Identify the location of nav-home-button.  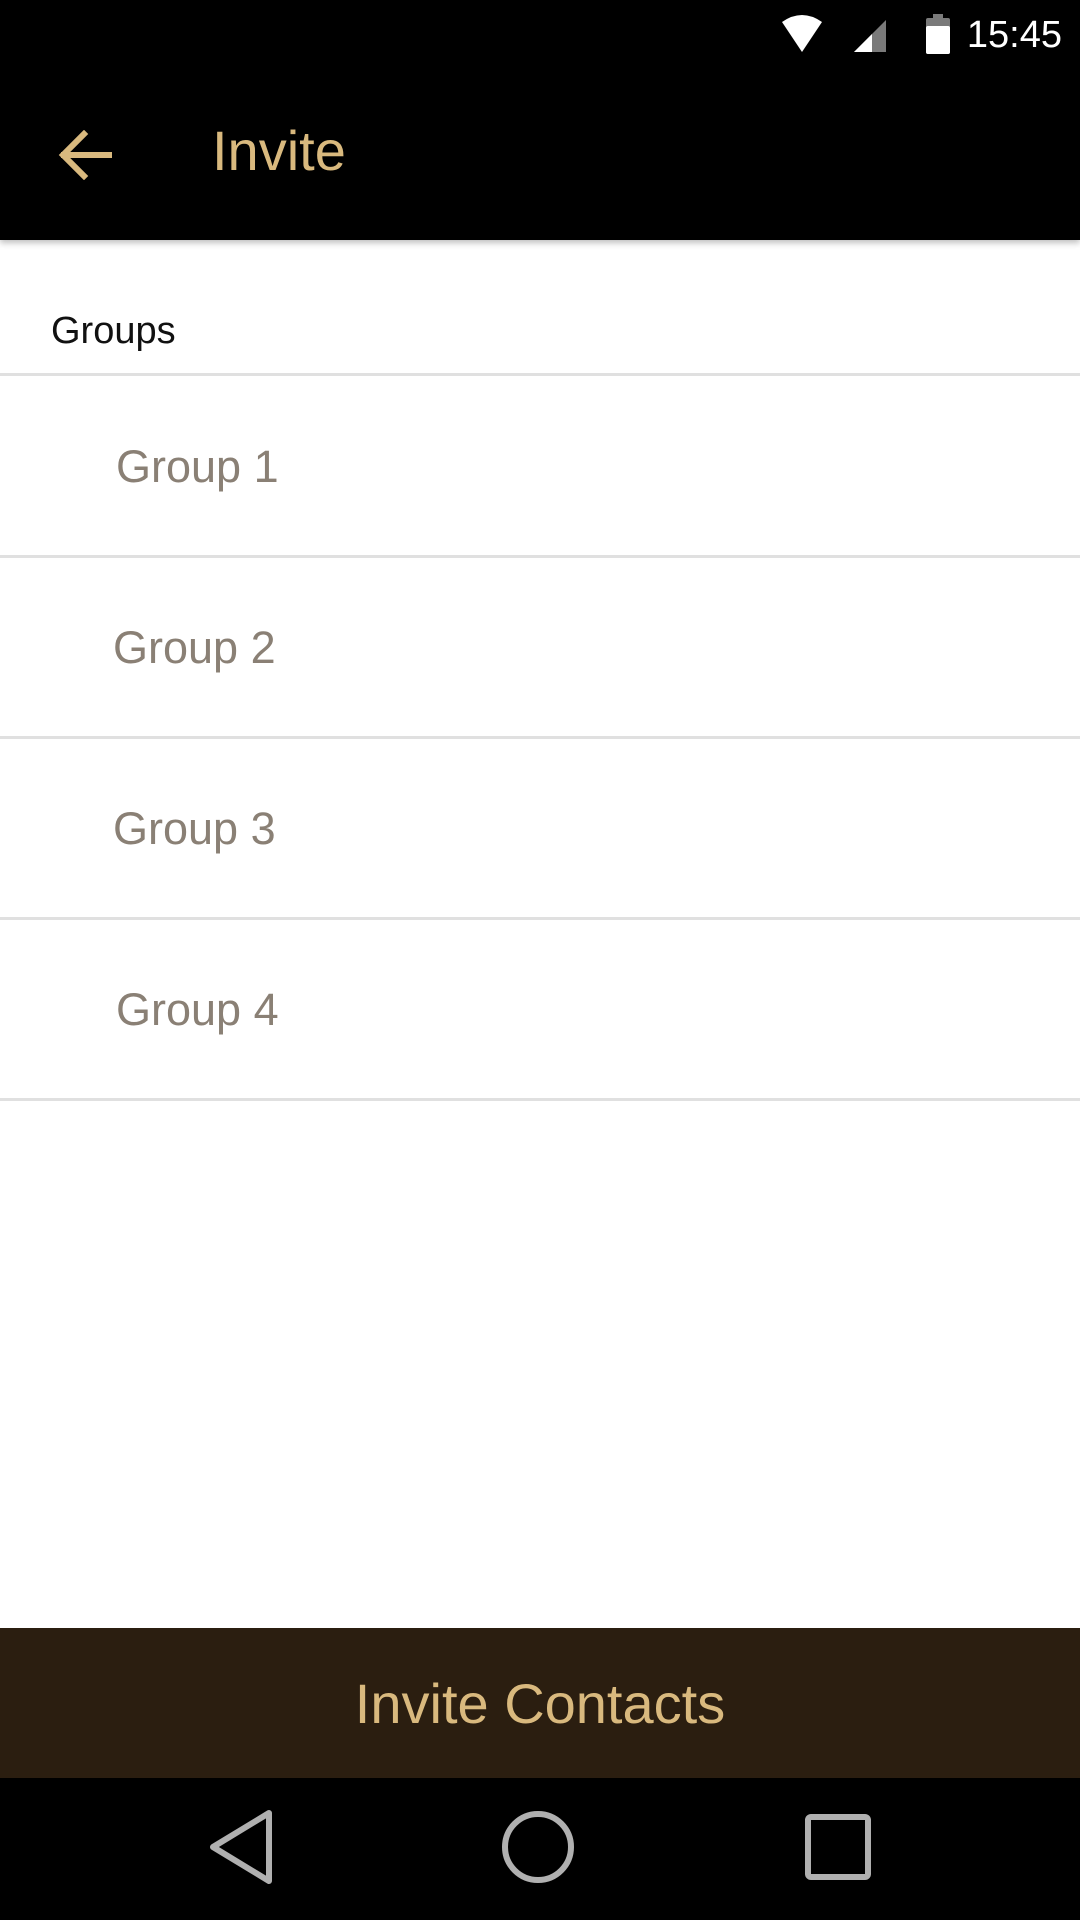
(538, 1849).